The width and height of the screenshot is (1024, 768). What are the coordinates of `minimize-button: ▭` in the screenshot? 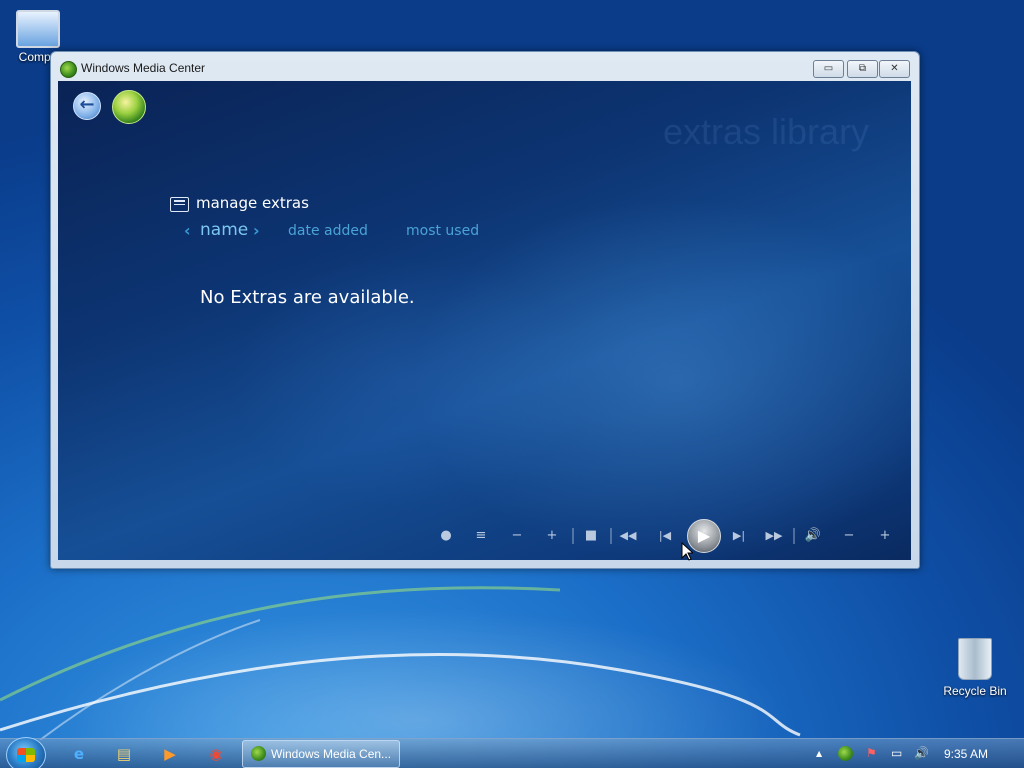 It's located at (828, 69).